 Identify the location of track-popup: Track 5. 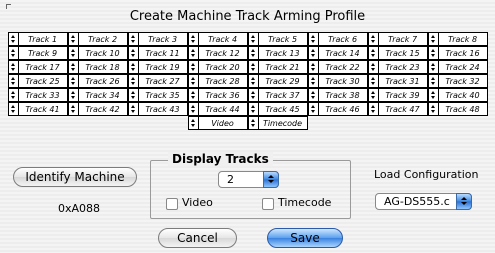
(278, 39).